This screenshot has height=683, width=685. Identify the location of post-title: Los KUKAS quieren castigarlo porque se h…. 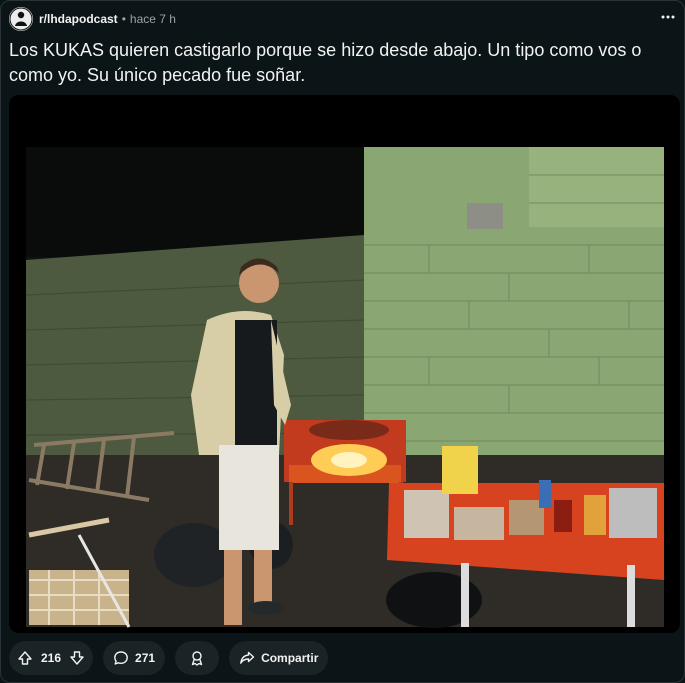
(341, 63).